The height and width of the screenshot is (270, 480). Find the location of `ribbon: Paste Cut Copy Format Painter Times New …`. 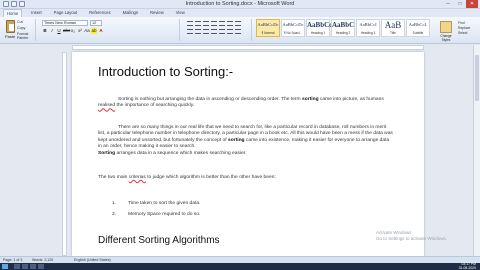

ribbon: Paste Cut Copy Format Painter Times New … is located at coordinates (240, 30).